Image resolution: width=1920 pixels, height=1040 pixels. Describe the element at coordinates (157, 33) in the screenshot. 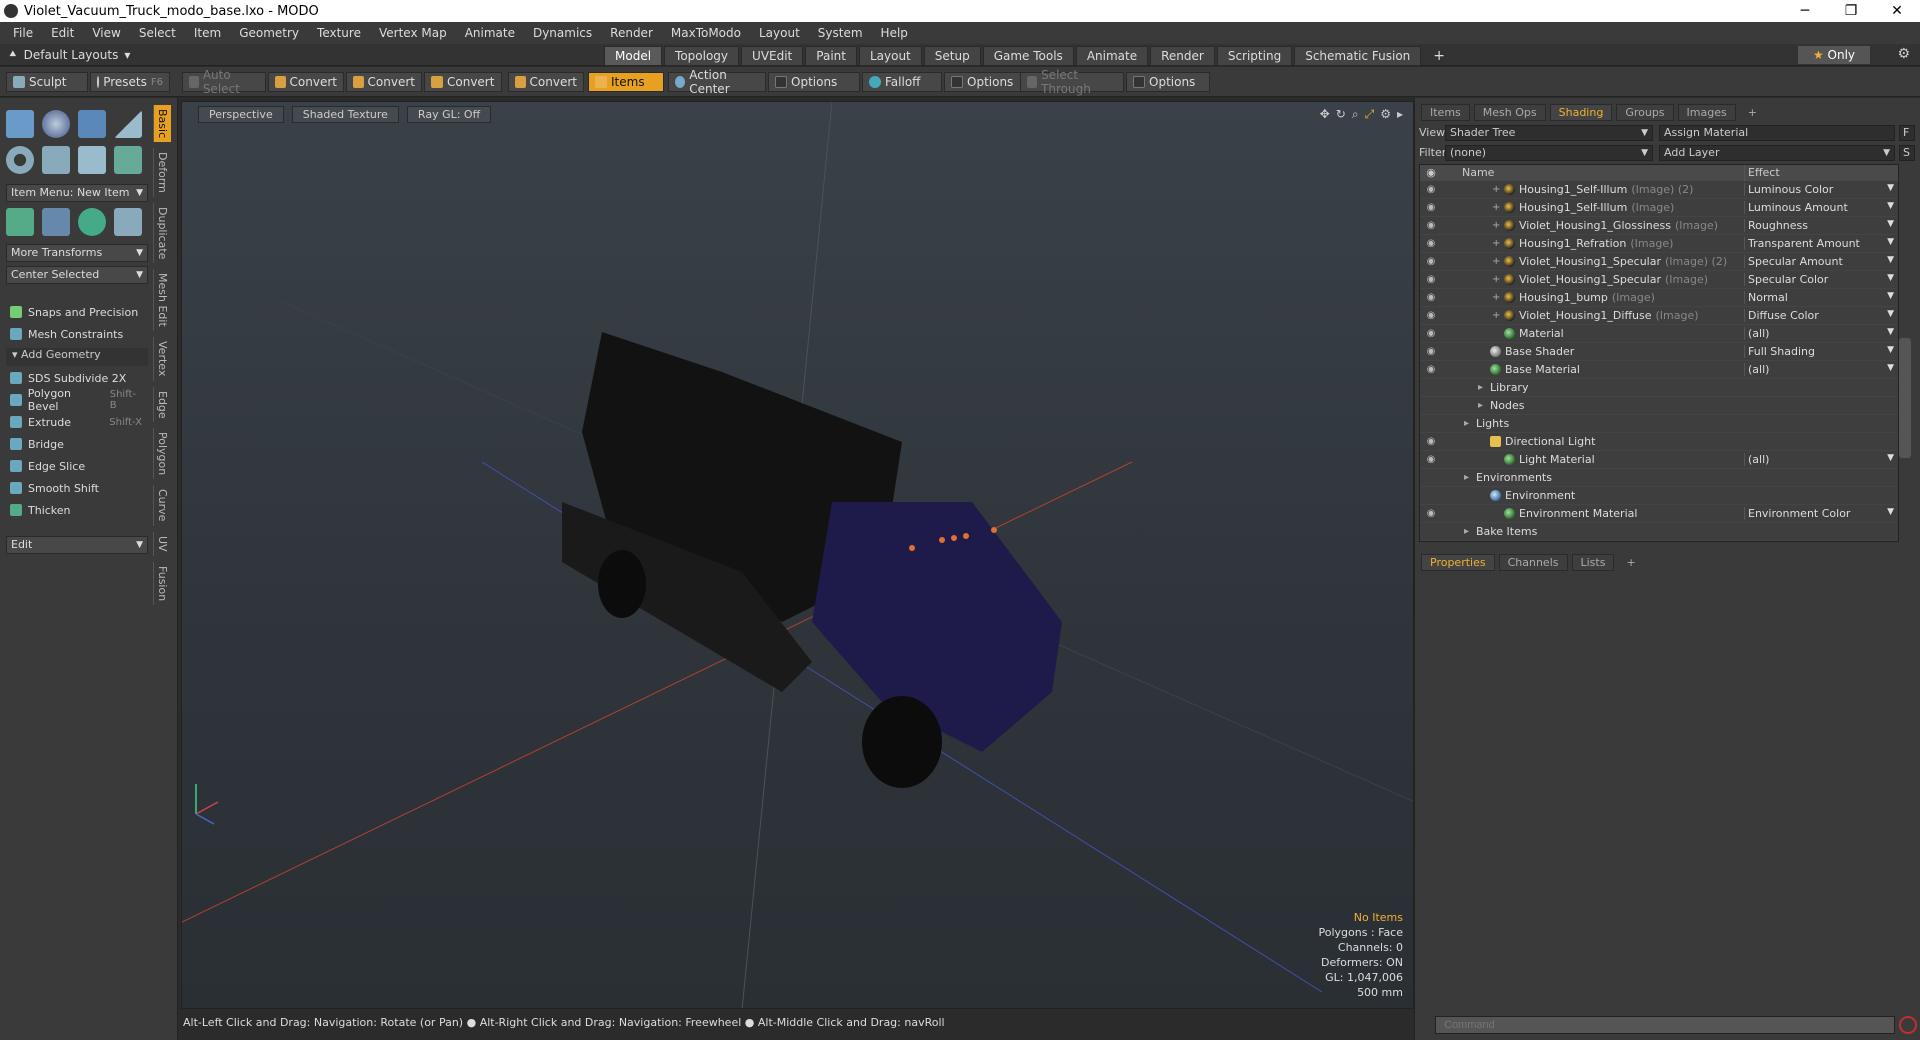

I see `menu-select: Select` at that location.